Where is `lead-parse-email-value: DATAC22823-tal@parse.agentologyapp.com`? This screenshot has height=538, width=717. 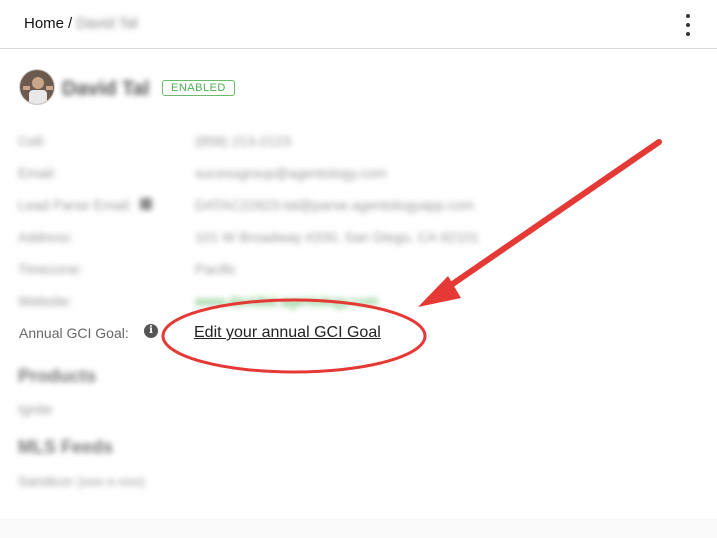 lead-parse-email-value: DATAC22823-tal@parse.agentologyapp.com is located at coordinates (335, 205).